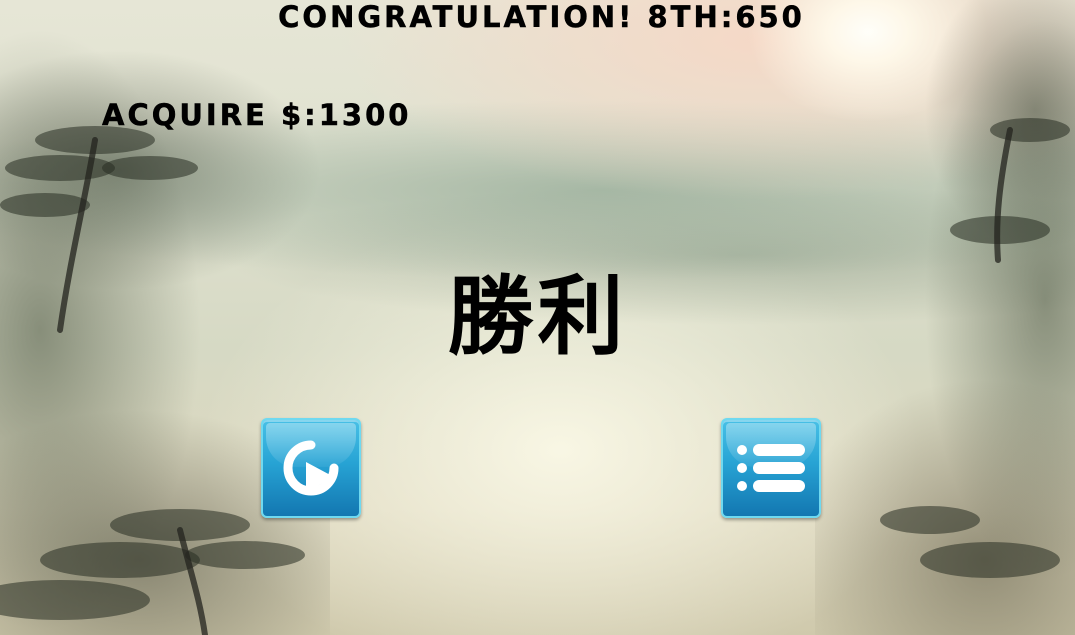 The image size is (1075, 635). I want to click on list-menu-icon, so click(771, 468).